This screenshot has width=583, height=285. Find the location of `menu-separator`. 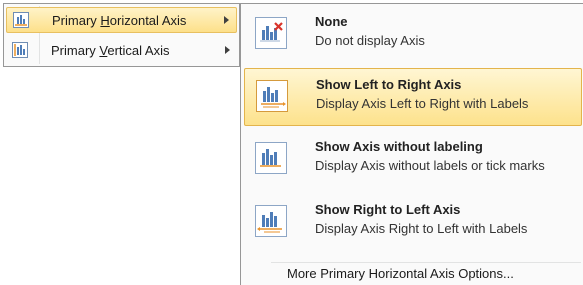

menu-separator is located at coordinates (426, 262).